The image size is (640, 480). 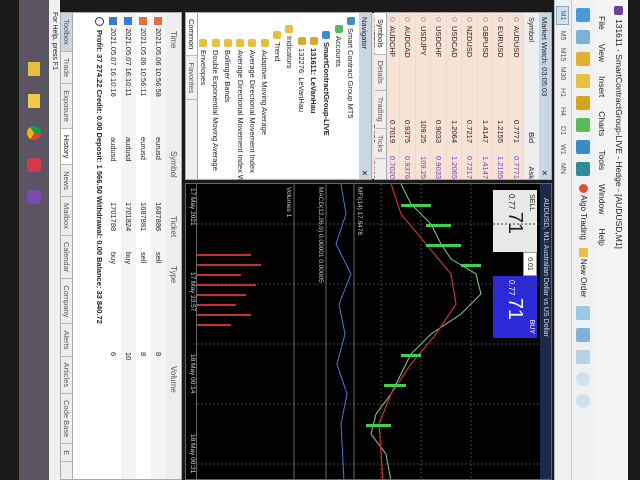 I want to click on tab-code-base: Code Base, so click(x=66, y=419).